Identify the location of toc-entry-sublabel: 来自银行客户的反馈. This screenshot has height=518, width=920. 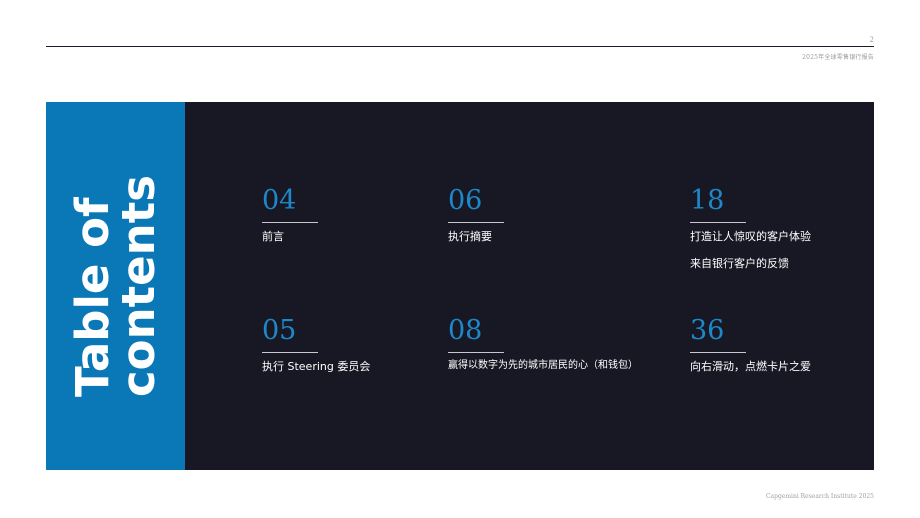
(739, 263).